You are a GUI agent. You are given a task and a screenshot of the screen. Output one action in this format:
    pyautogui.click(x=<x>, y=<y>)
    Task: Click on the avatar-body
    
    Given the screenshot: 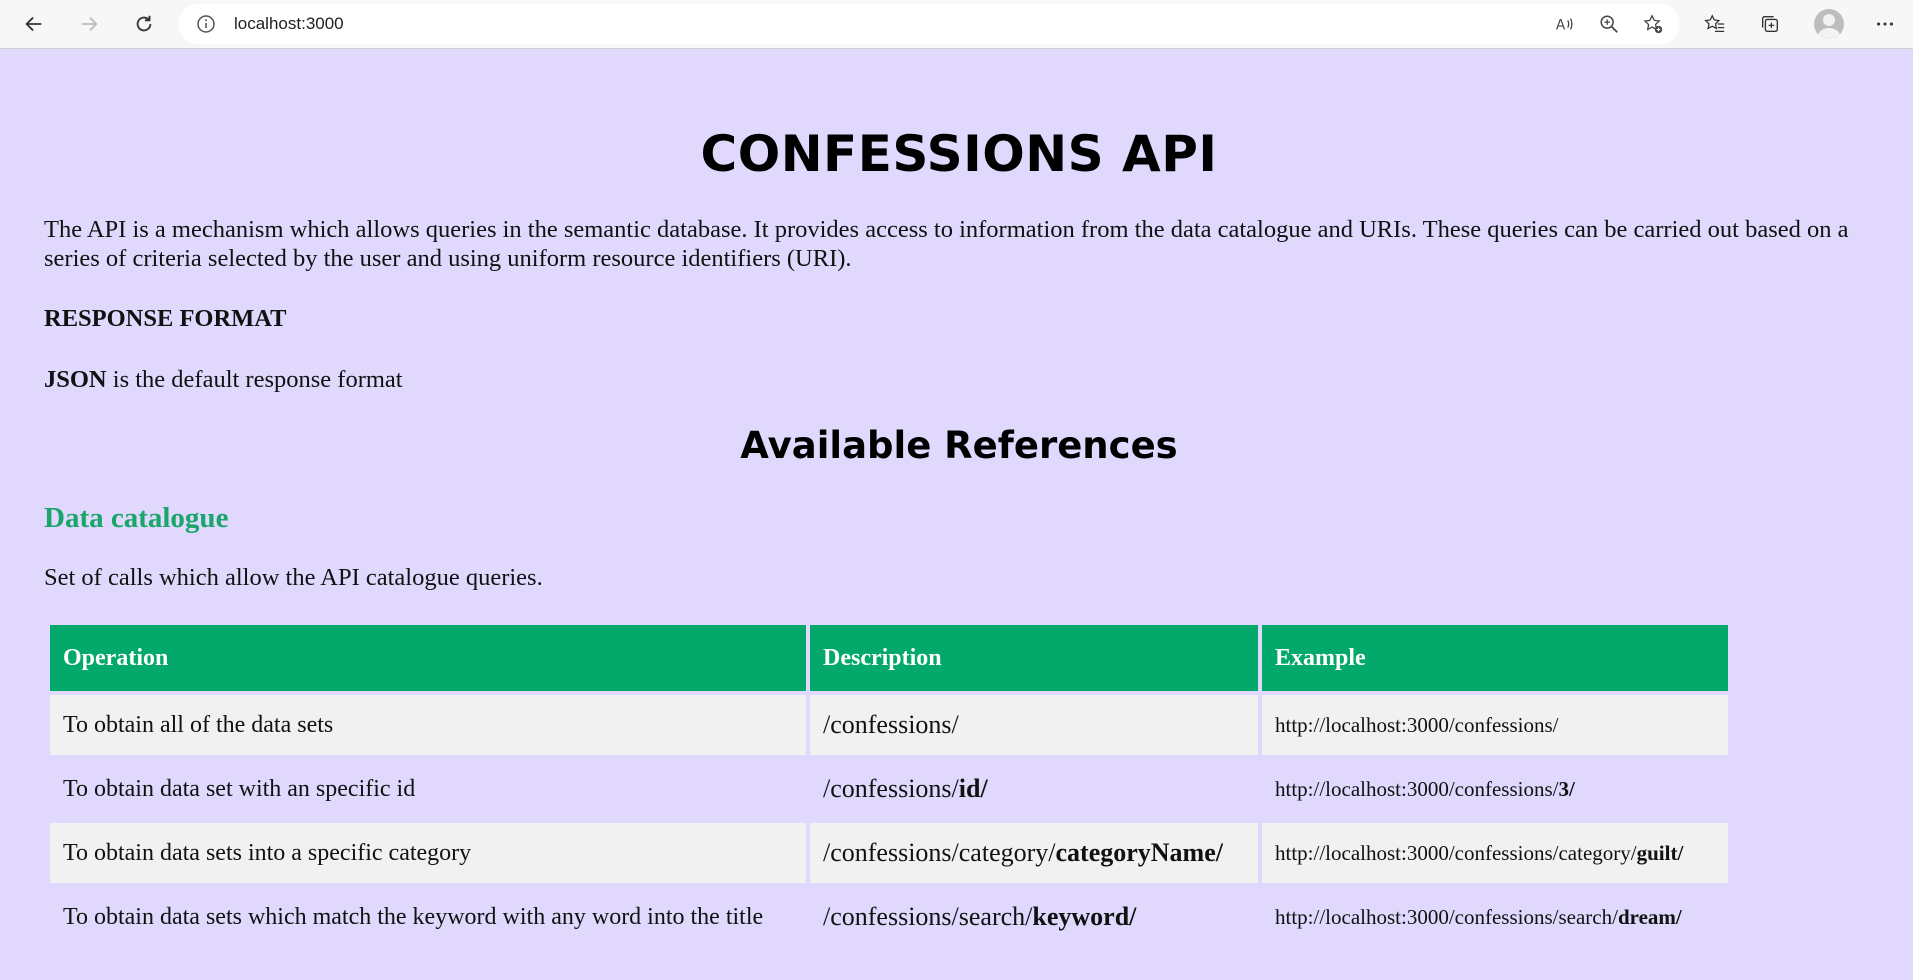 What is the action you would take?
    pyautogui.click(x=1829, y=33)
    